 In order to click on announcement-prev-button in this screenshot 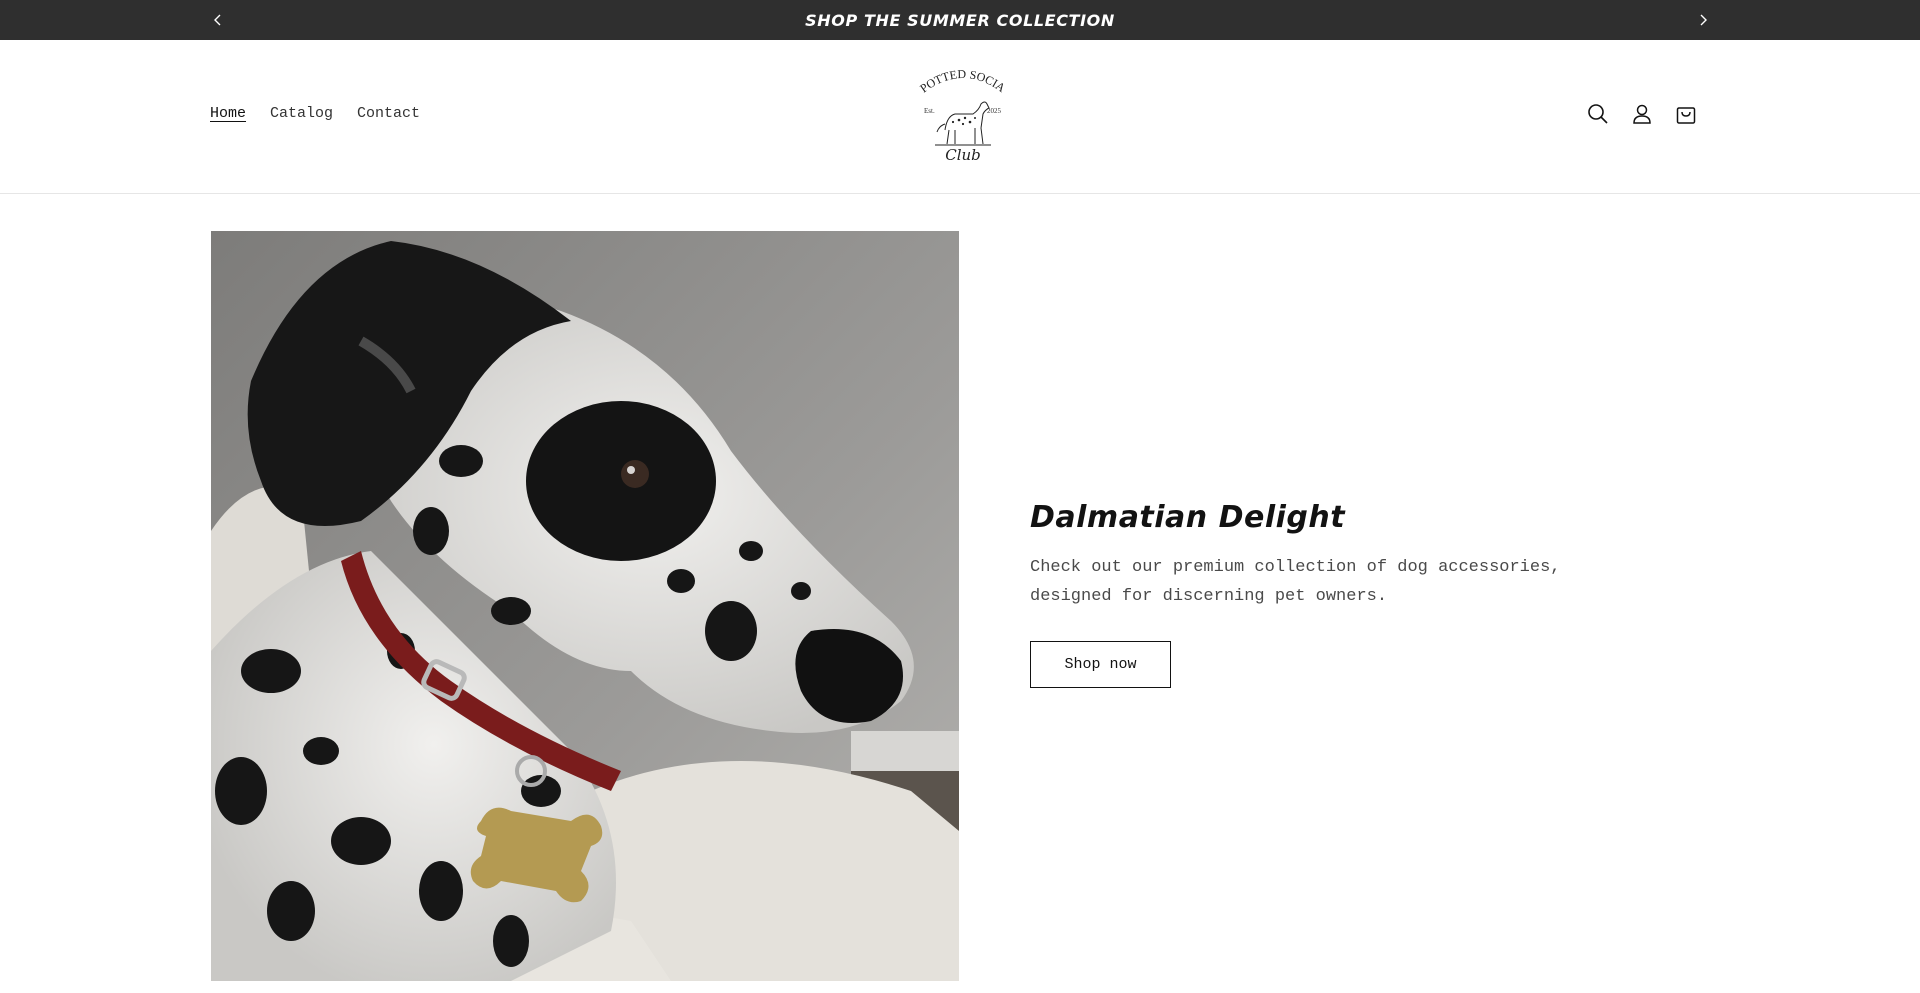, I will do `click(218, 20)`.